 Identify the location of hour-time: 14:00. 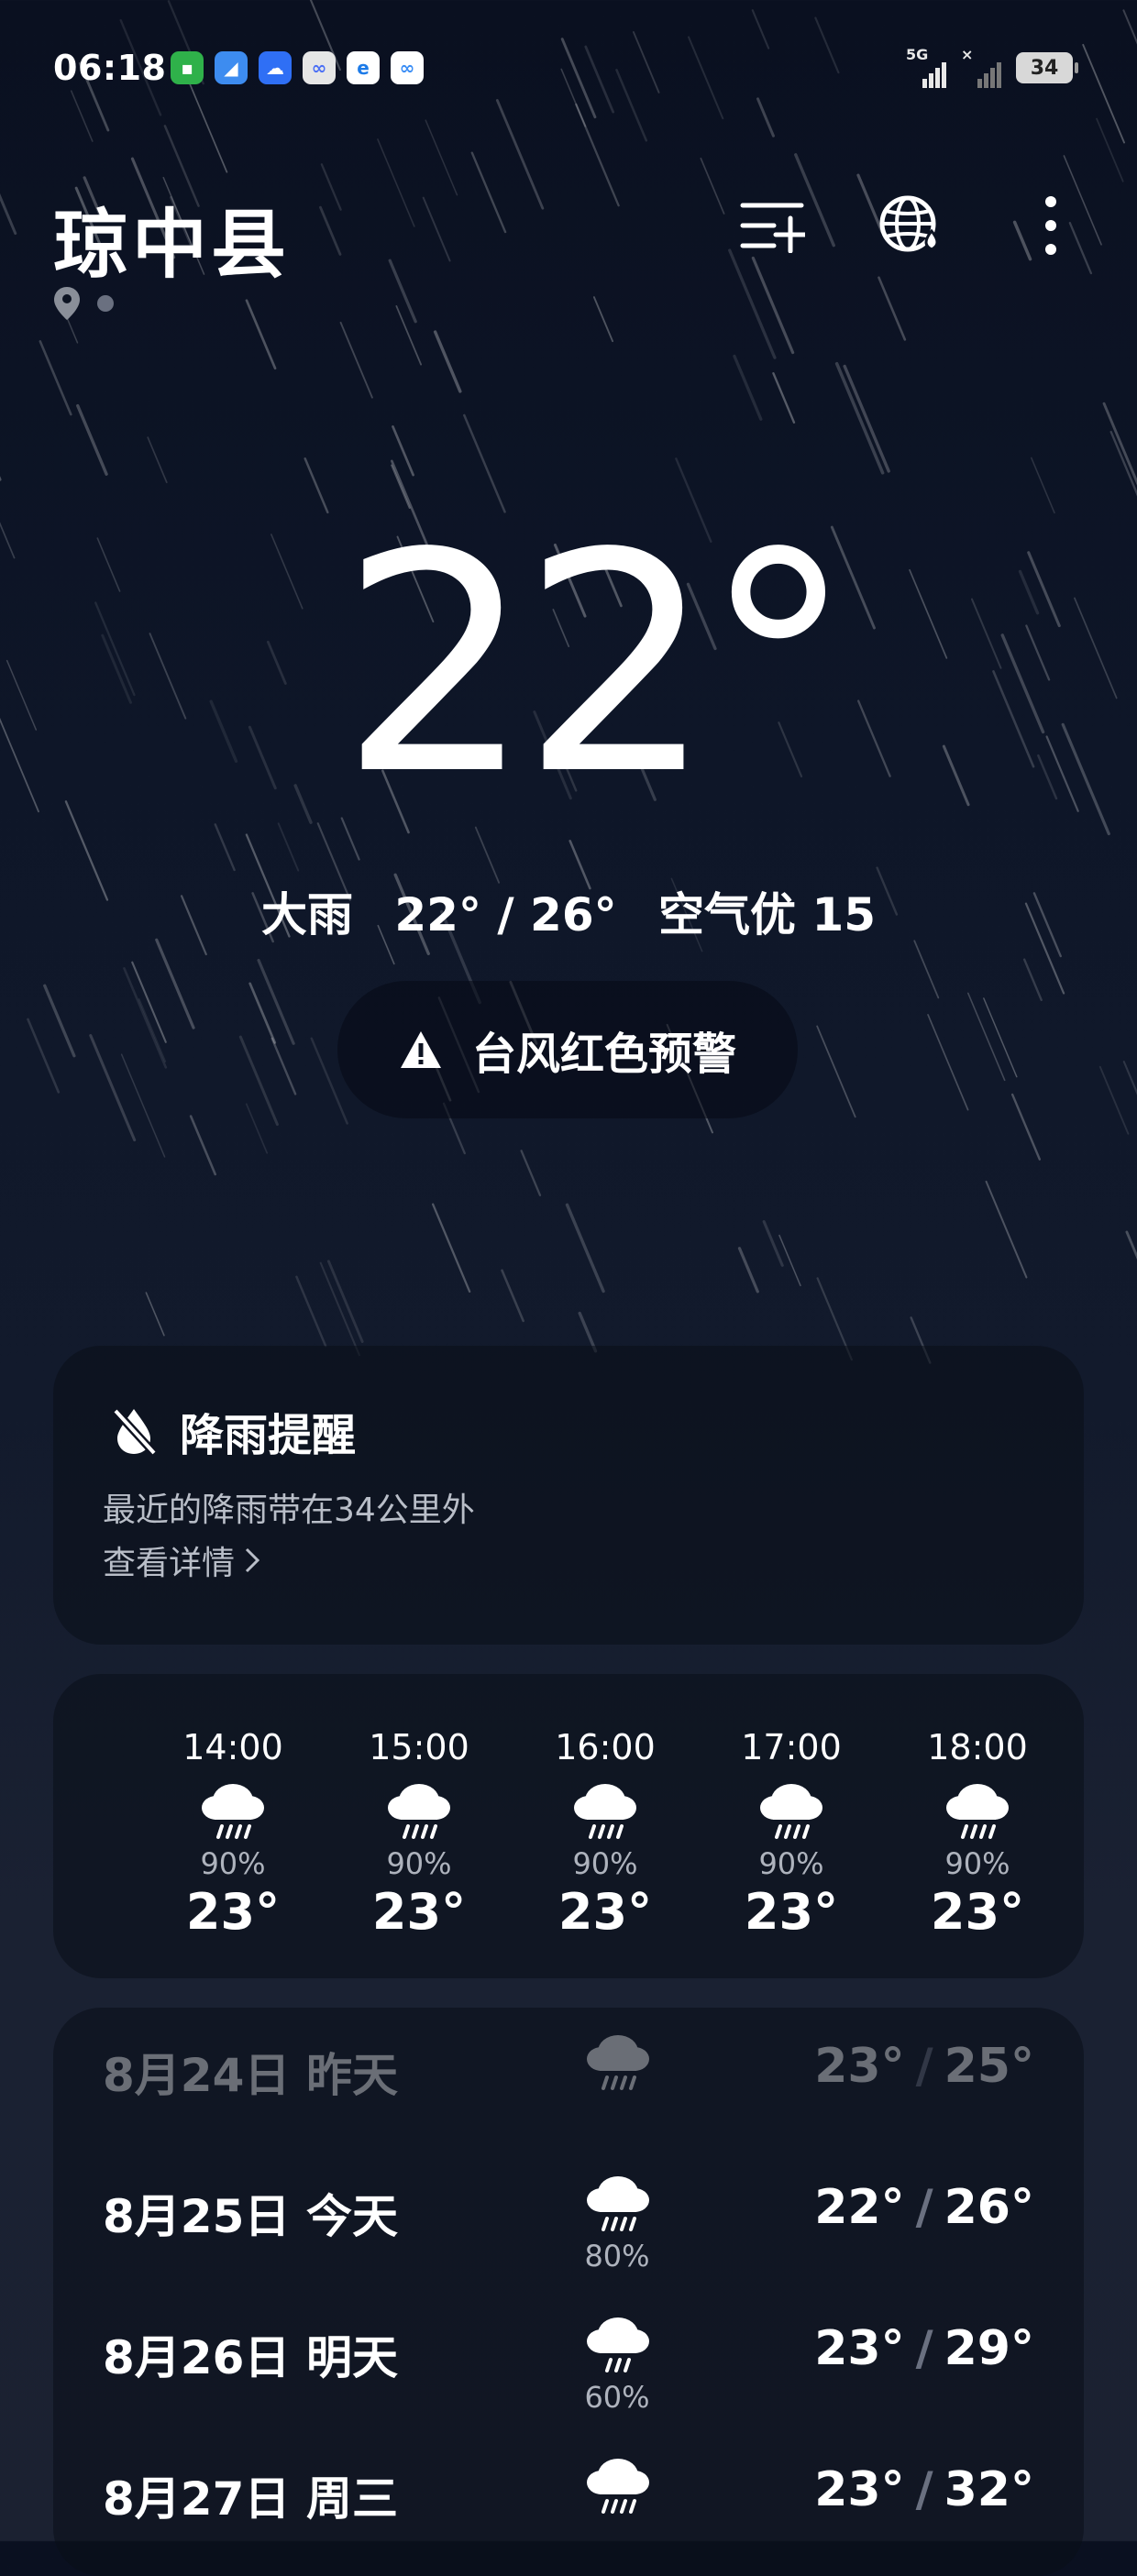
(233, 1747).